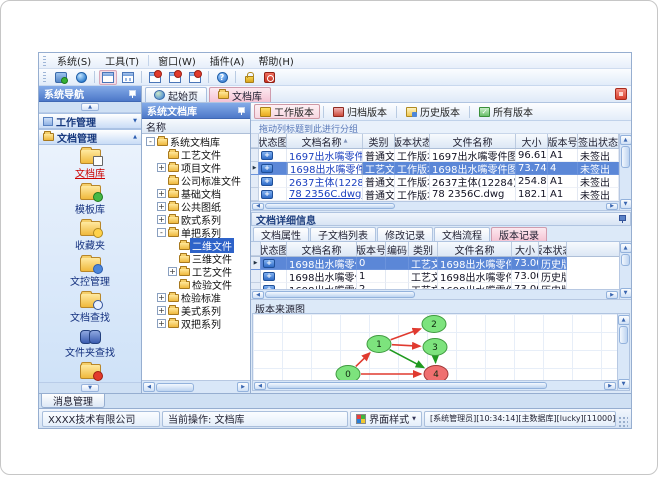 The image size is (660, 477). What do you see at coordinates (621, 94) in the screenshot?
I see `close-icon` at bounding box center [621, 94].